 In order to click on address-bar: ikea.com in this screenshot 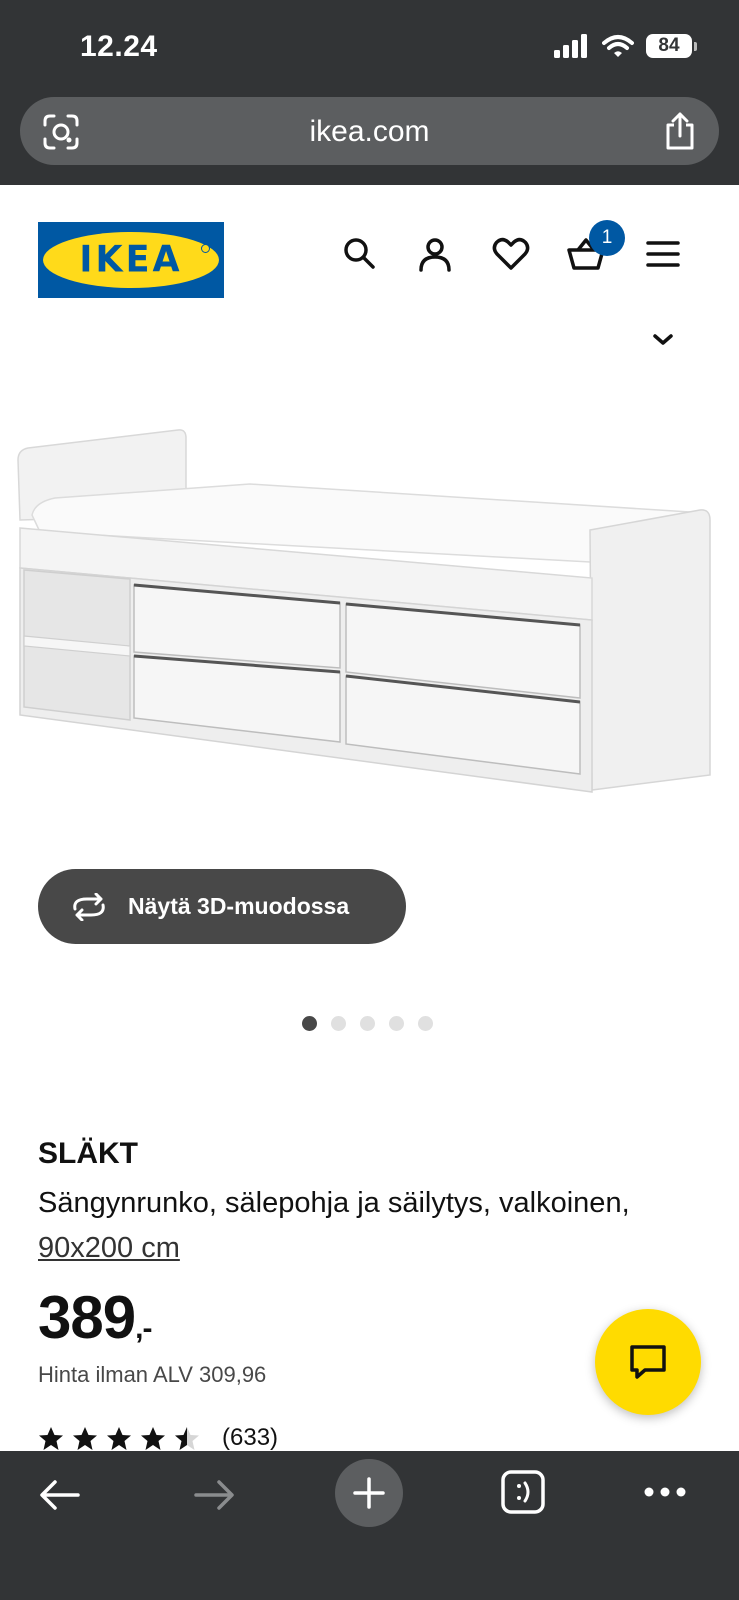, I will do `click(369, 131)`.